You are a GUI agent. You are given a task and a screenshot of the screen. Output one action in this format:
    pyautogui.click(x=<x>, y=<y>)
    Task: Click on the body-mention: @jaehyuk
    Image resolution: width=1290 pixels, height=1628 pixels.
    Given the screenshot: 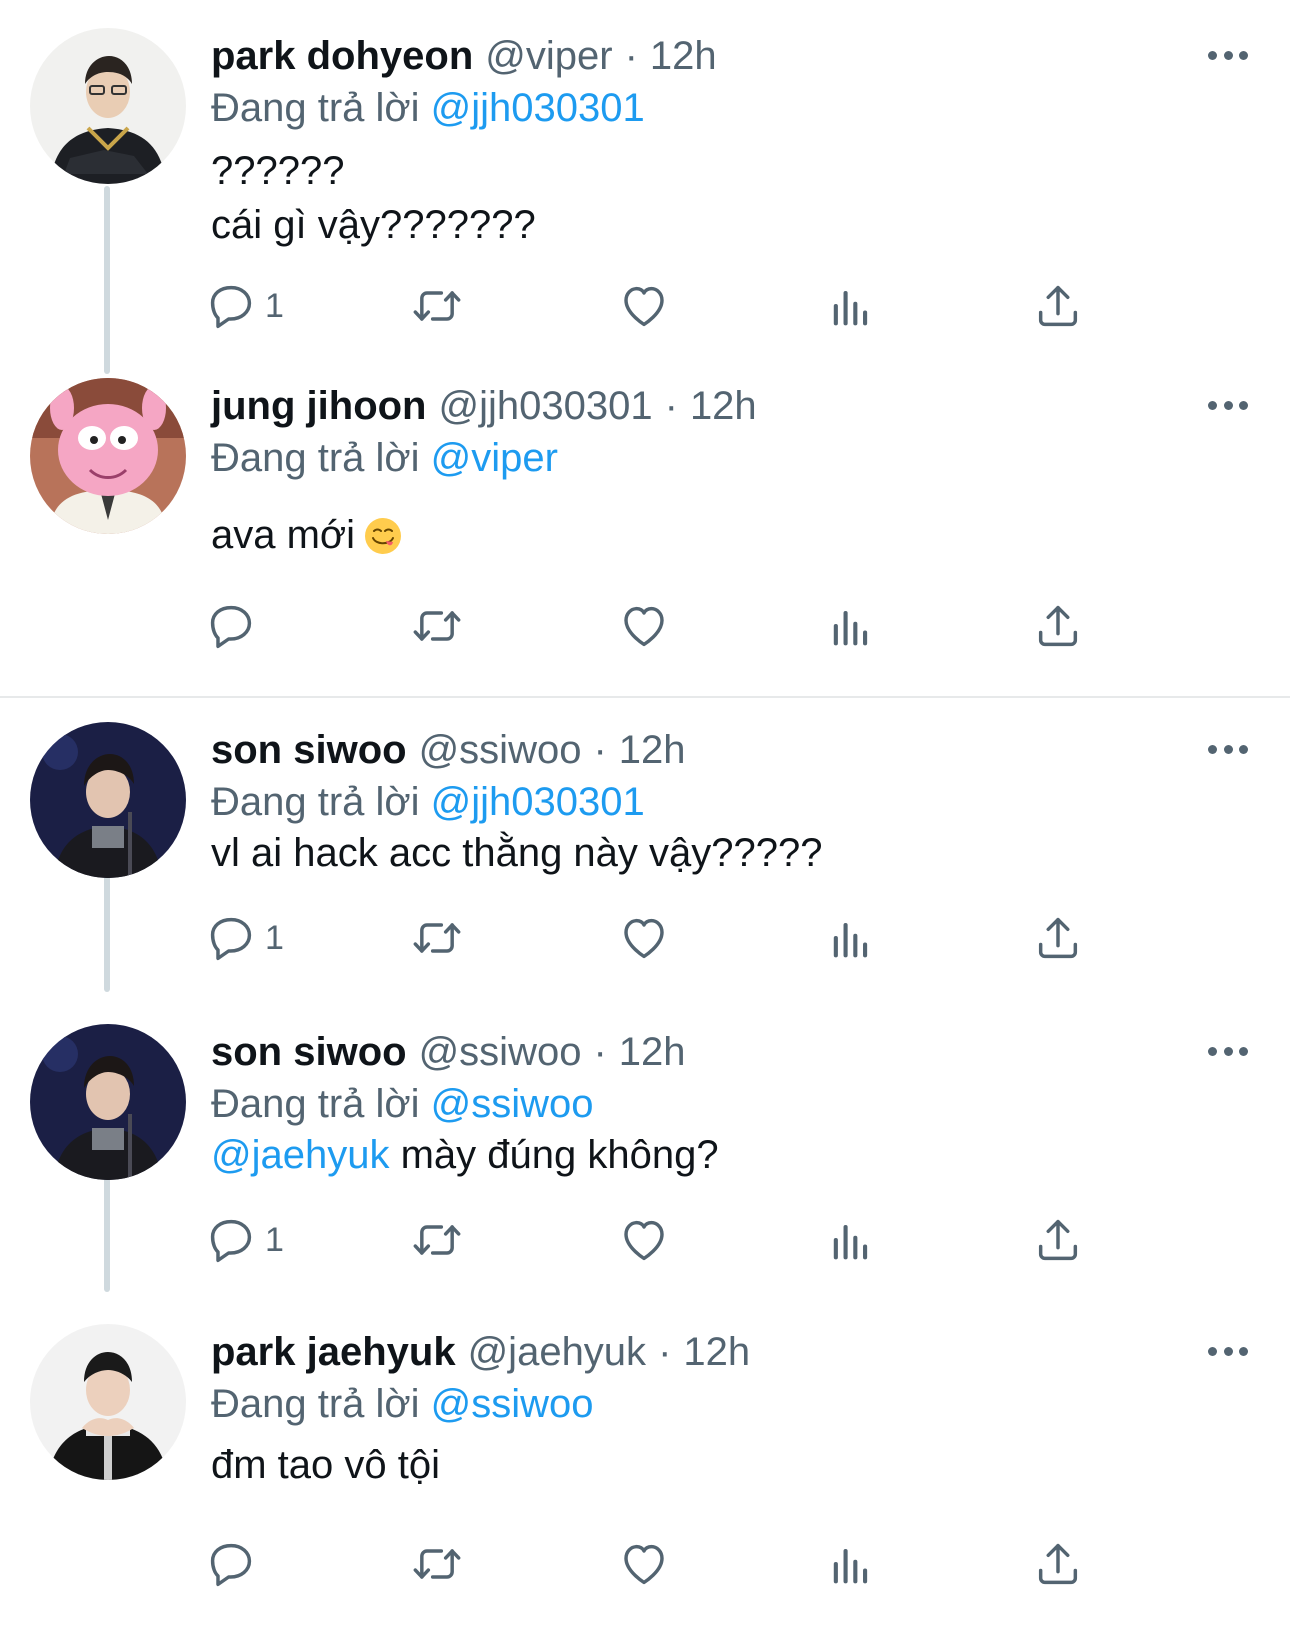 What is the action you would take?
    pyautogui.click(x=300, y=1155)
    